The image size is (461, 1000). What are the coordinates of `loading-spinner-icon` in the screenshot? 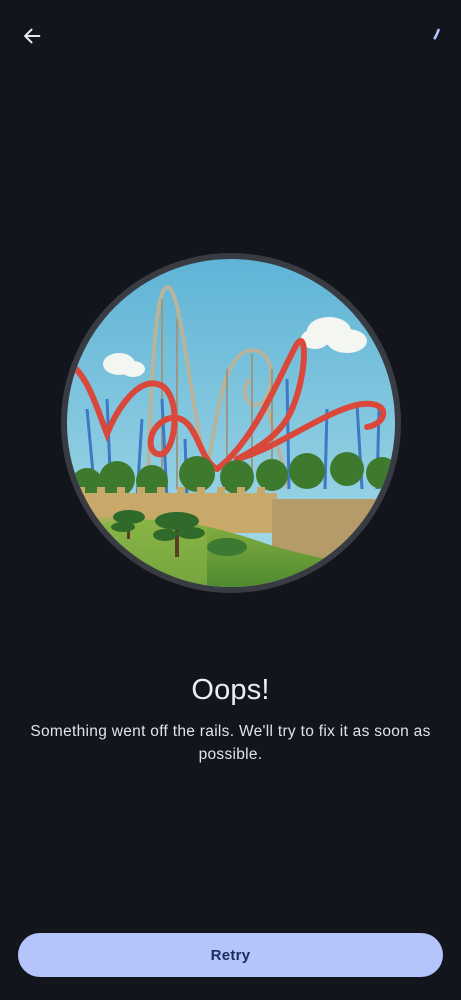 It's located at (436, 34).